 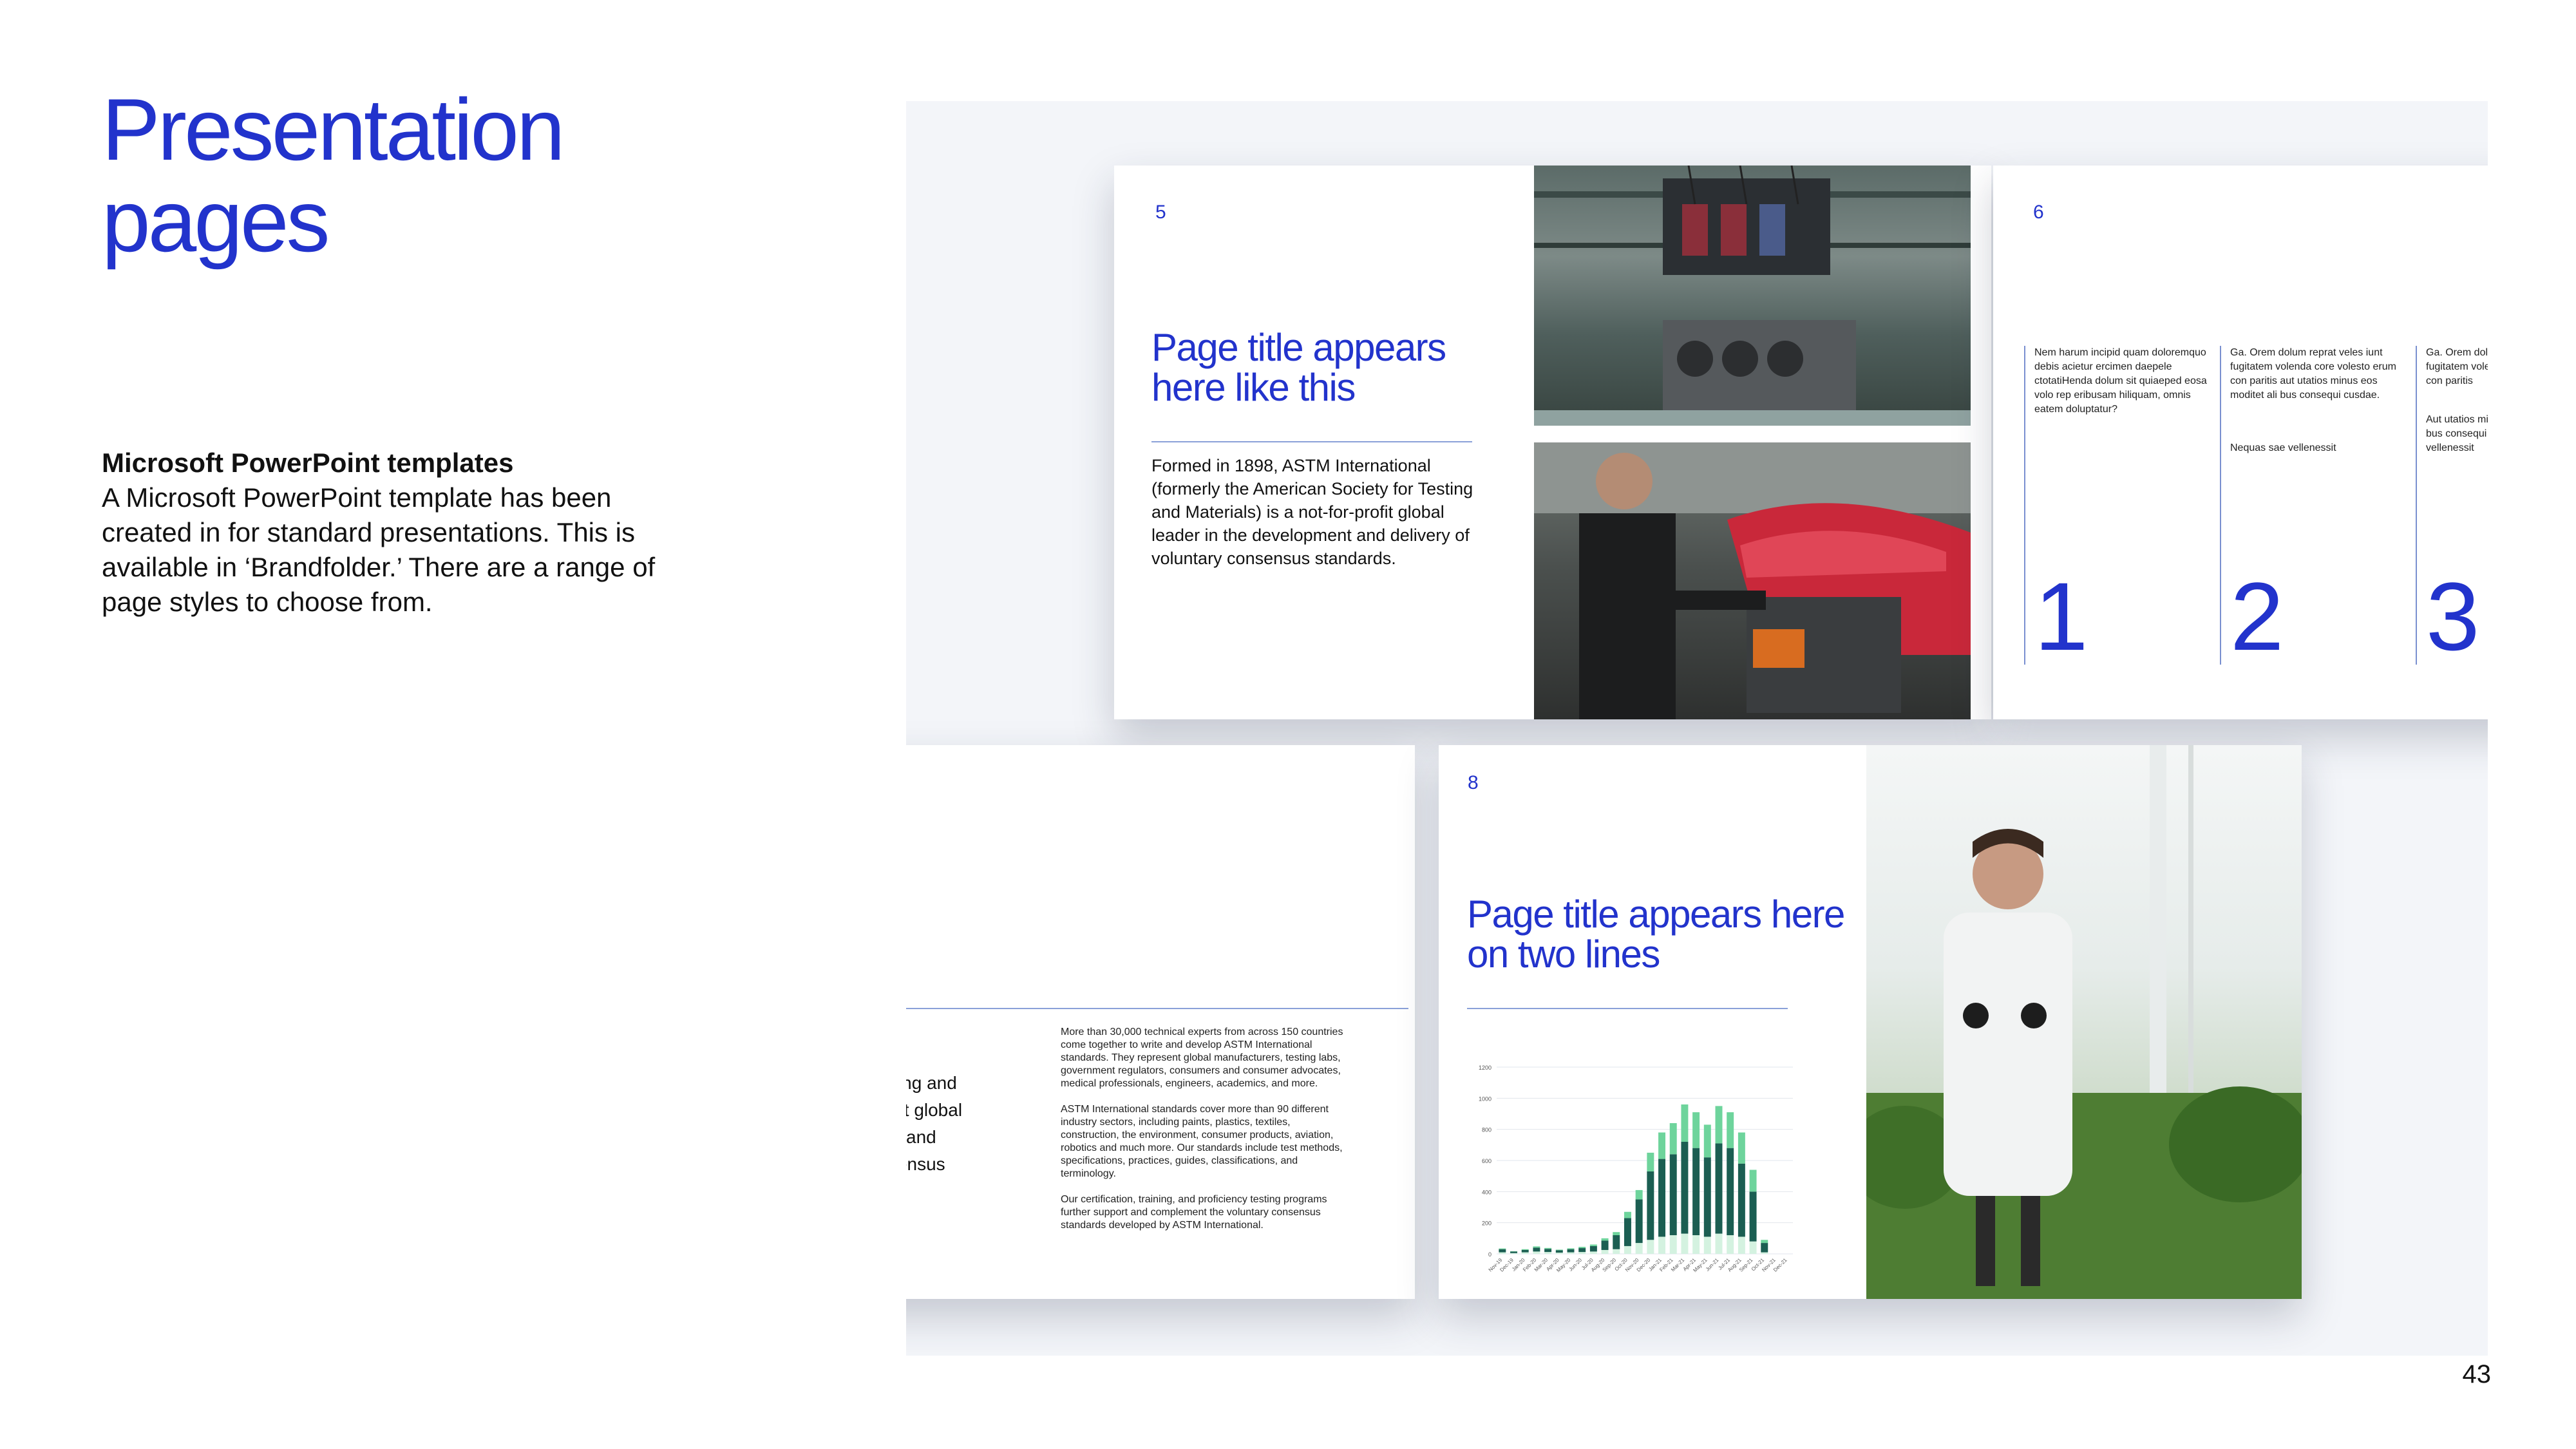 I want to click on x-tick-label: Jun-21, so click(x=1713, y=1265).